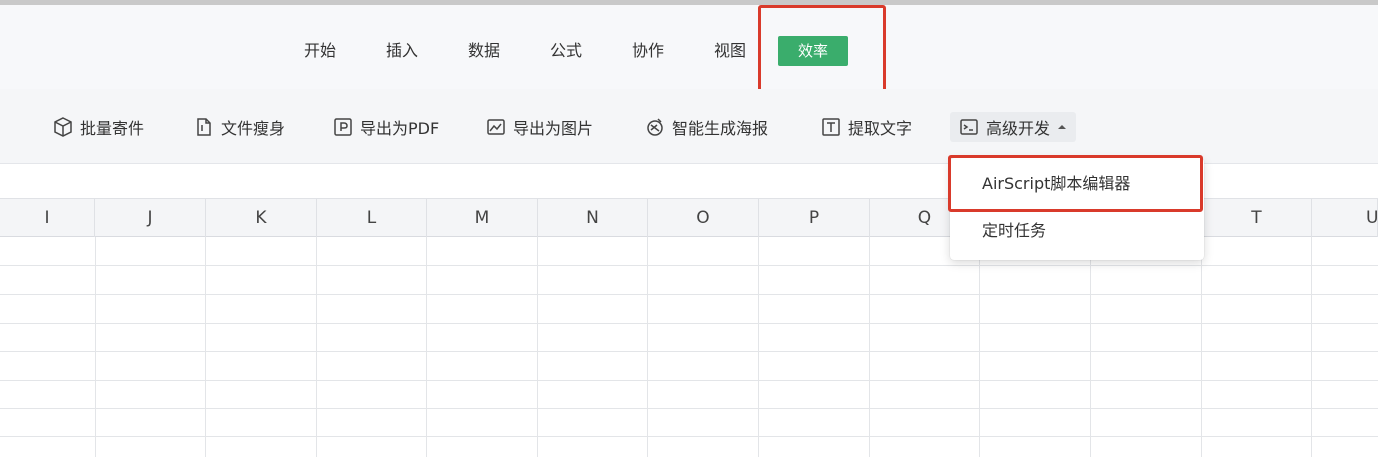 The image size is (1378, 457). I want to click on text-extract-icon, so click(831, 127).